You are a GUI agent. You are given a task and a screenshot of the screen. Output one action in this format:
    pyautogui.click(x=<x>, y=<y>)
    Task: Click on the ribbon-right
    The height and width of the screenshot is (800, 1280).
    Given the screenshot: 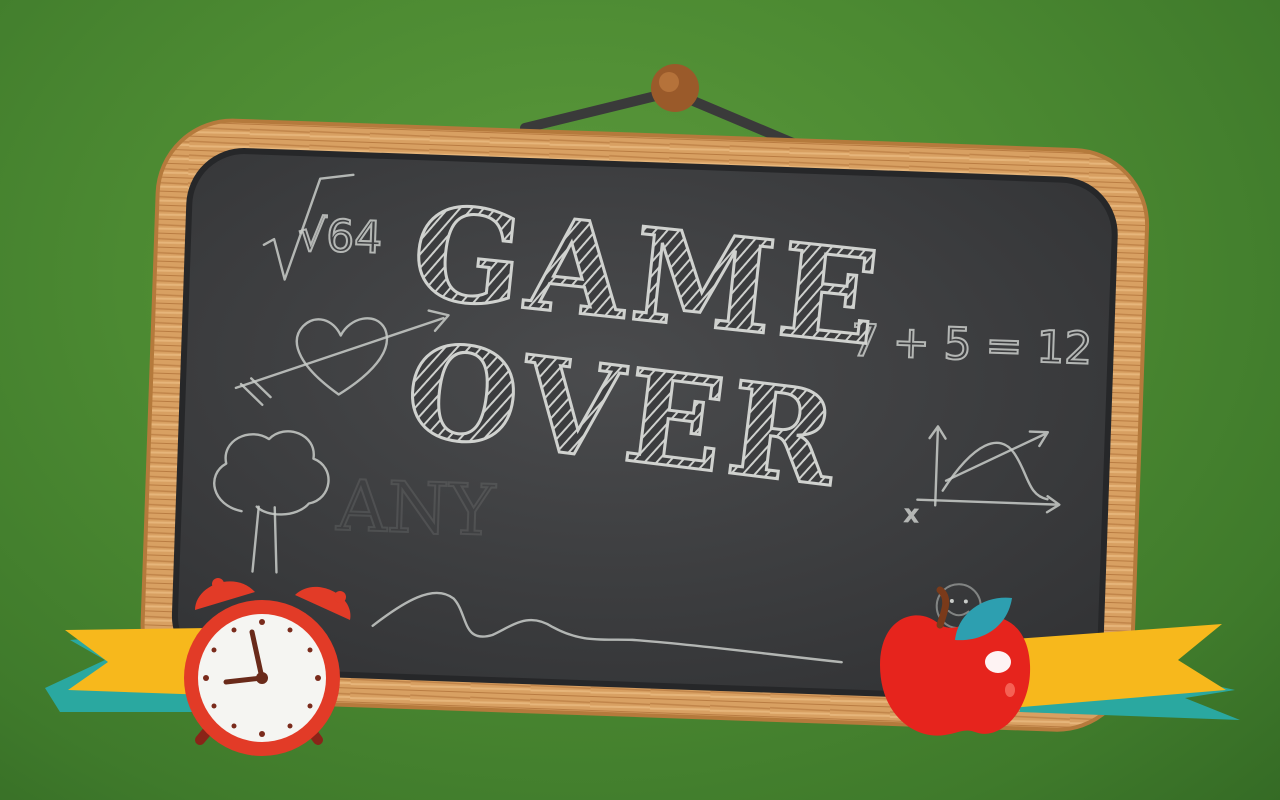 What is the action you would take?
    pyautogui.click(x=1120, y=672)
    